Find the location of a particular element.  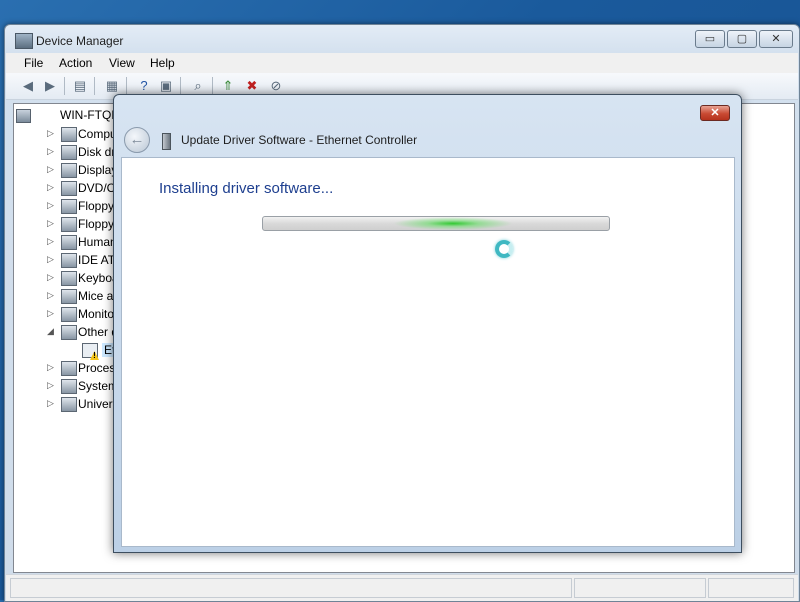

help-icon: ? is located at coordinates (144, 86).